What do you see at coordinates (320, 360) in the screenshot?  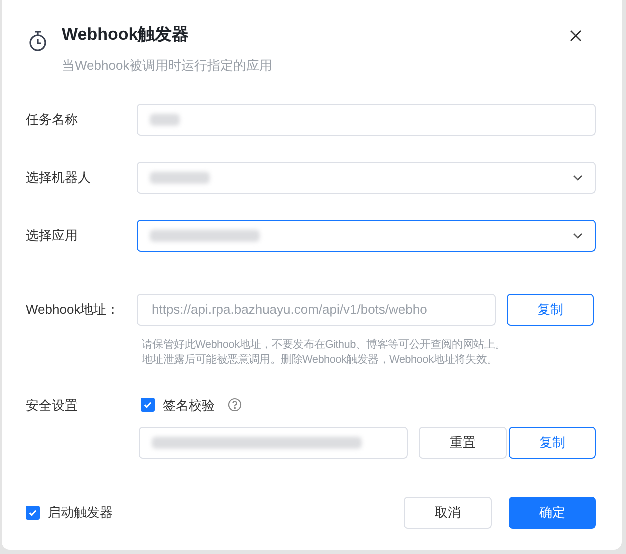 I see `webhook-hint: 地址泄露后可能被恶意调用。删除Webhook触发器，Webhook地址将失效。` at bounding box center [320, 360].